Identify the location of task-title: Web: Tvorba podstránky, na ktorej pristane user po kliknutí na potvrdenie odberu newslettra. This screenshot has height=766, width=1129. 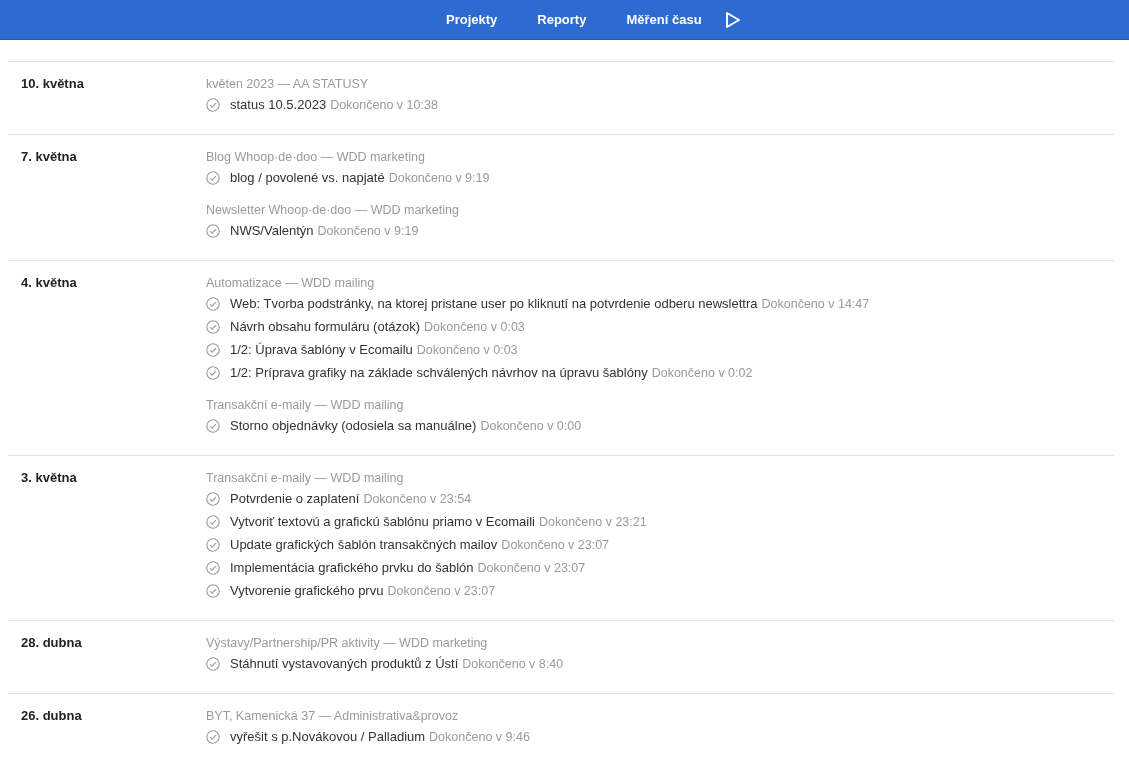
(494, 303).